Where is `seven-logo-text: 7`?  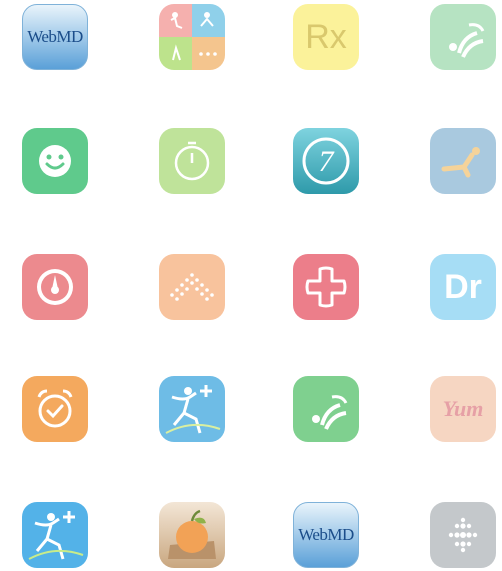 seven-logo-text: 7 is located at coordinates (327, 161).